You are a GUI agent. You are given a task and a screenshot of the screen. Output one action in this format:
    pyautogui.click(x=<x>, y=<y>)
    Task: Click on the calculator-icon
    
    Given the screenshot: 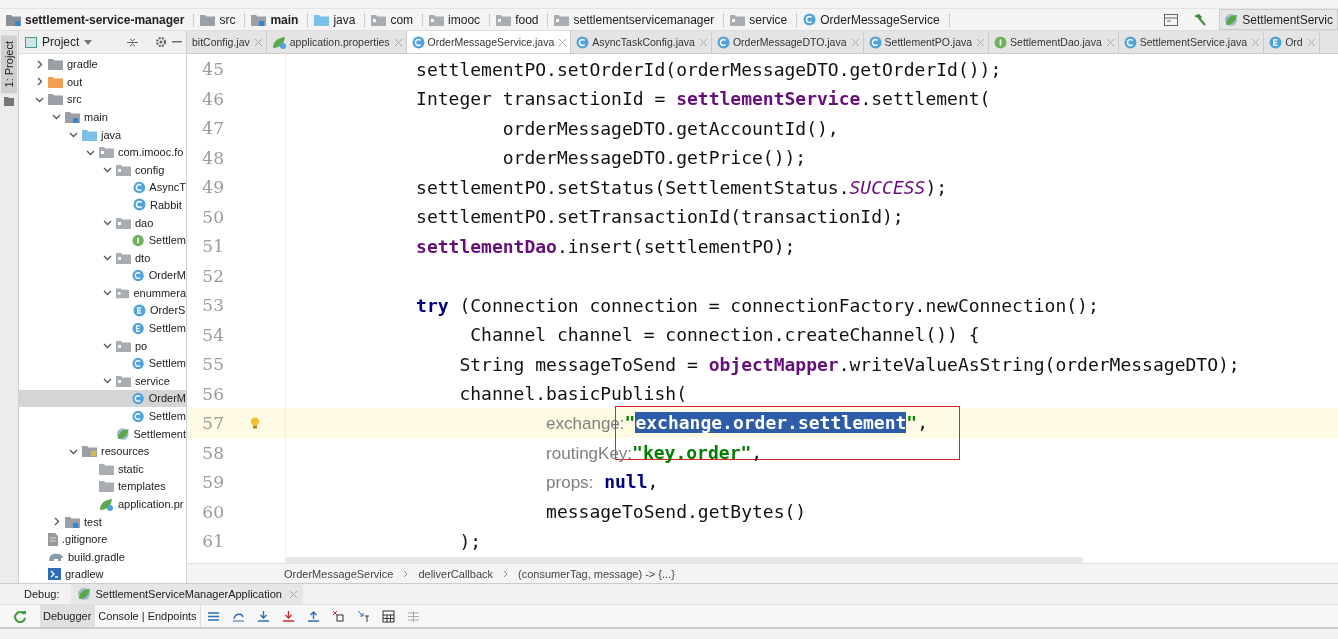 What is the action you would take?
    pyautogui.click(x=388, y=616)
    